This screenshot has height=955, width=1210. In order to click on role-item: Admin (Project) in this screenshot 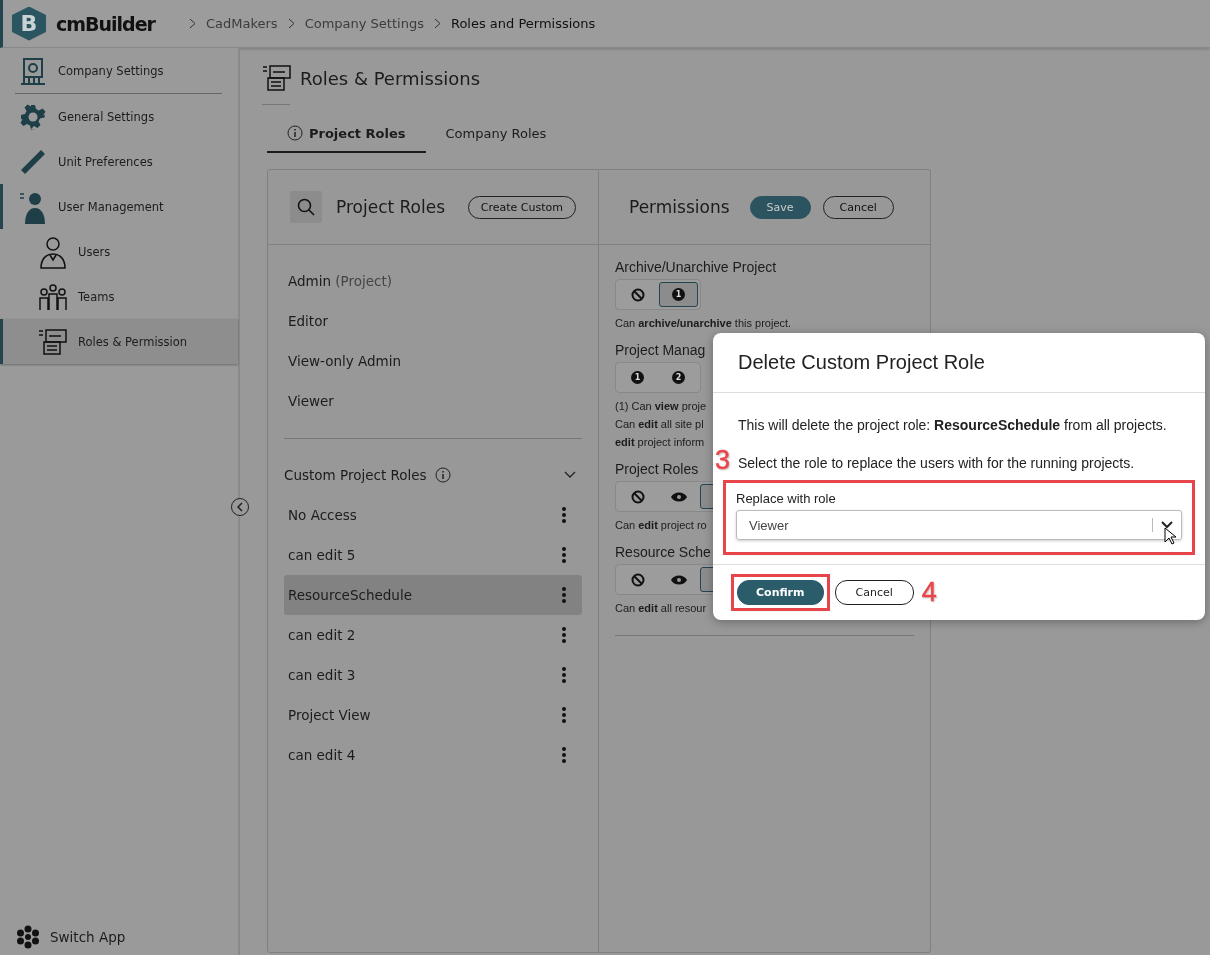, I will do `click(340, 281)`.